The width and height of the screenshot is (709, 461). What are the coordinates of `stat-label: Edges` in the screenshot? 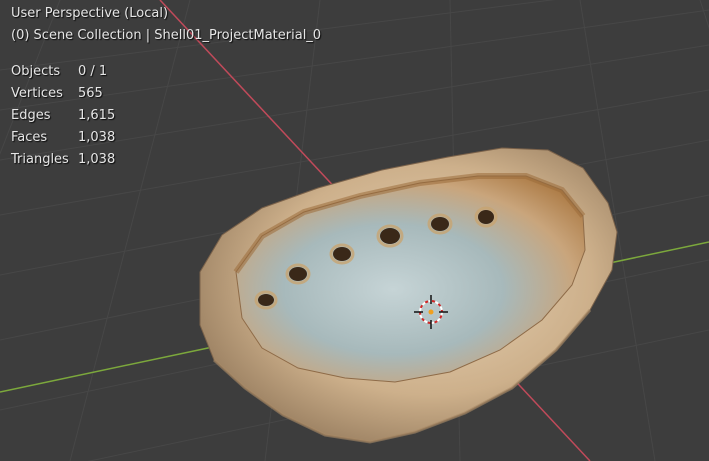 It's located at (31, 115).